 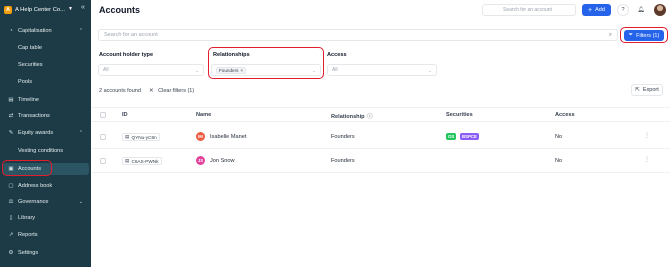 What do you see at coordinates (34, 116) in the screenshot?
I see `sidebar-item-label: Transactions` at bounding box center [34, 116].